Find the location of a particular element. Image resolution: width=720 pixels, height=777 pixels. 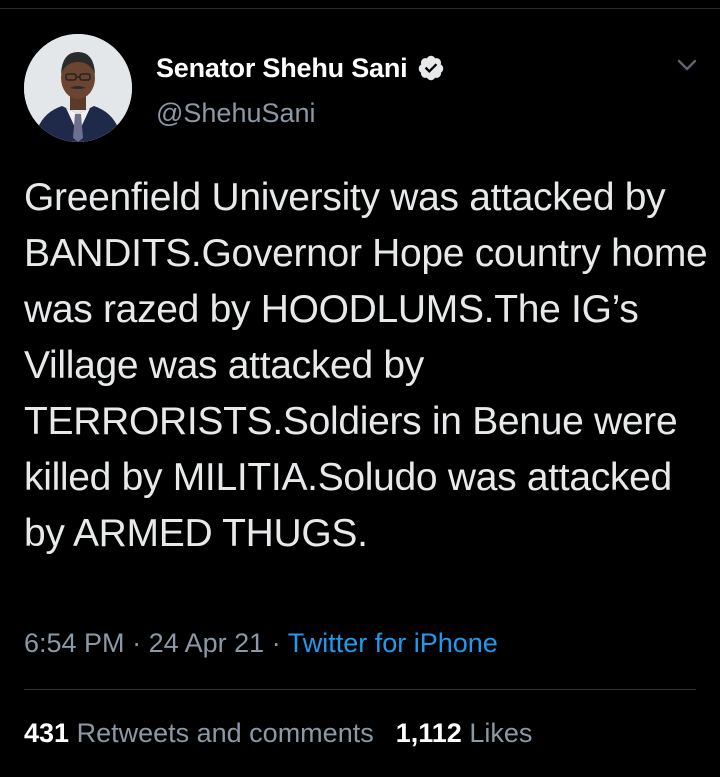

author-name-row: Senator Shehu Sani is located at coordinates (300, 68).